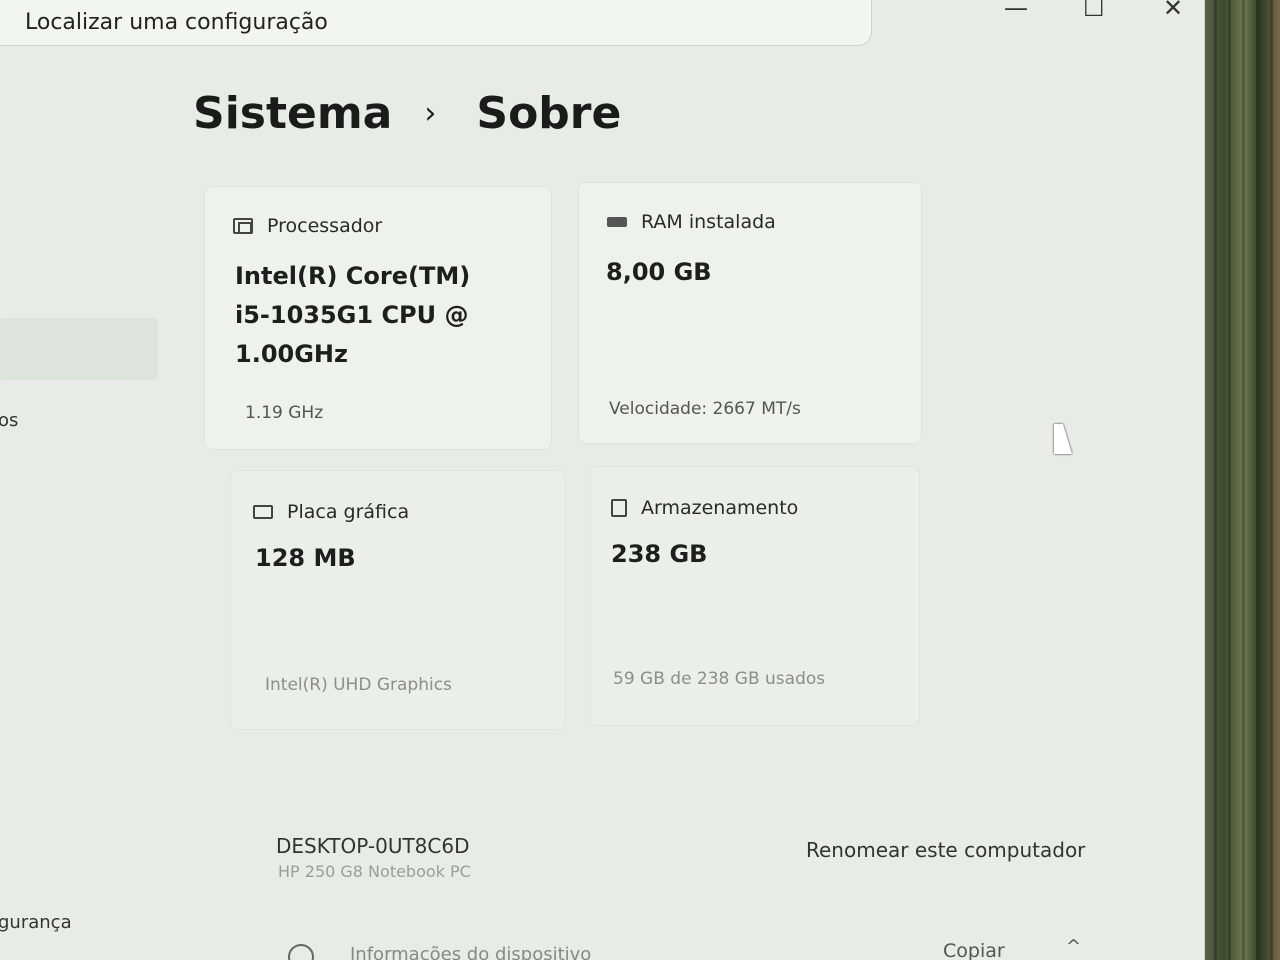  What do you see at coordinates (430, 113) in the screenshot?
I see `chevron-right-icon: ›` at bounding box center [430, 113].